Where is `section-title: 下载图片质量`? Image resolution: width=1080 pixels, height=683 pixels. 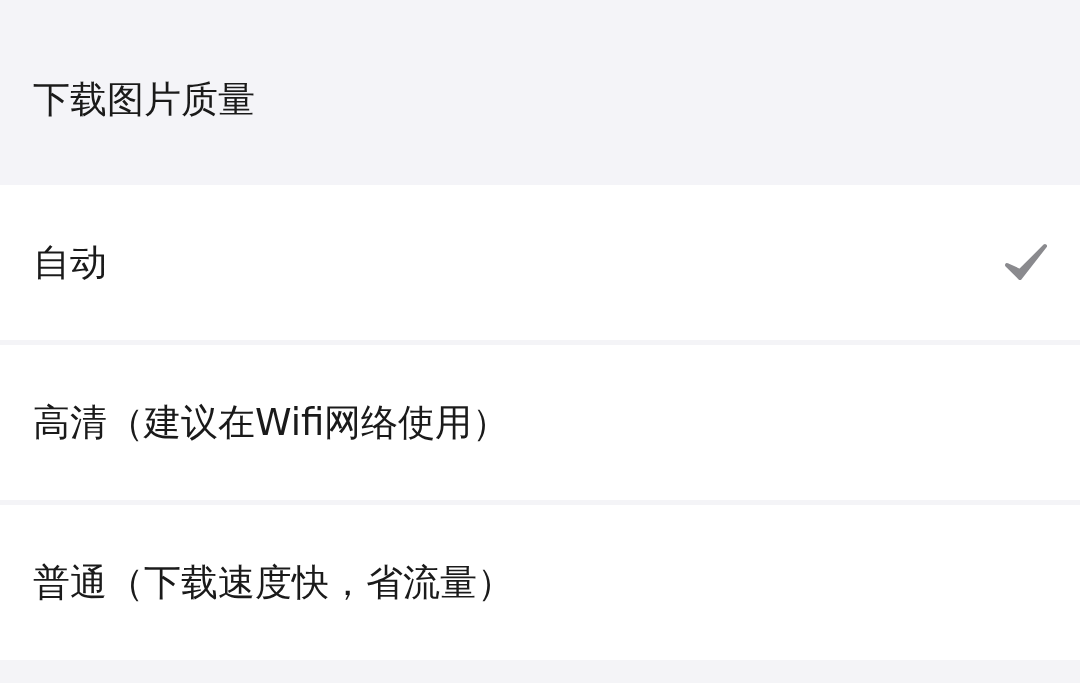
section-title: 下载图片质量 is located at coordinates (144, 99).